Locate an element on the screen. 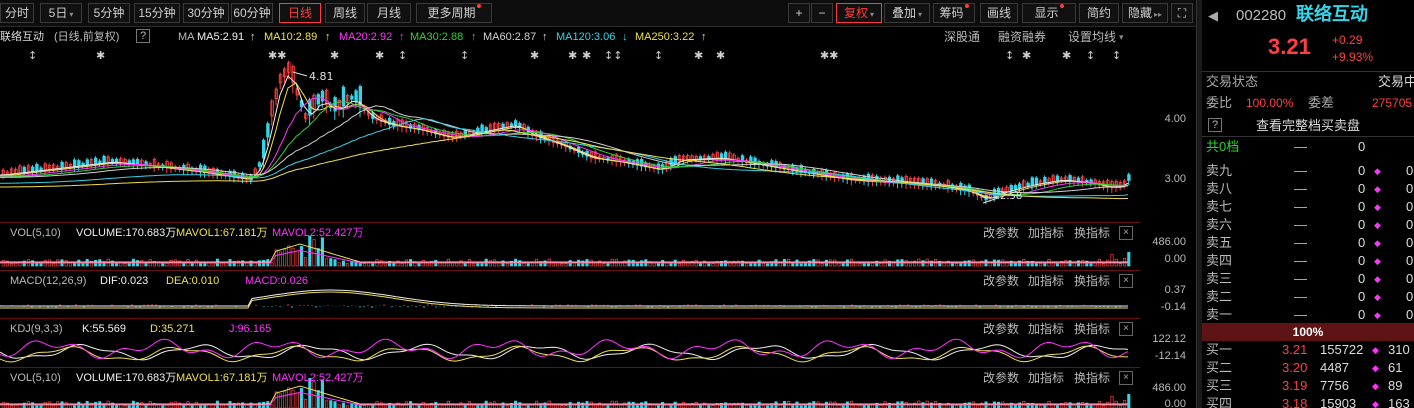 This screenshot has height=408, width=1414. bid-row: 买三 3.19 7756 ◆ 89 is located at coordinates (1308, 386).